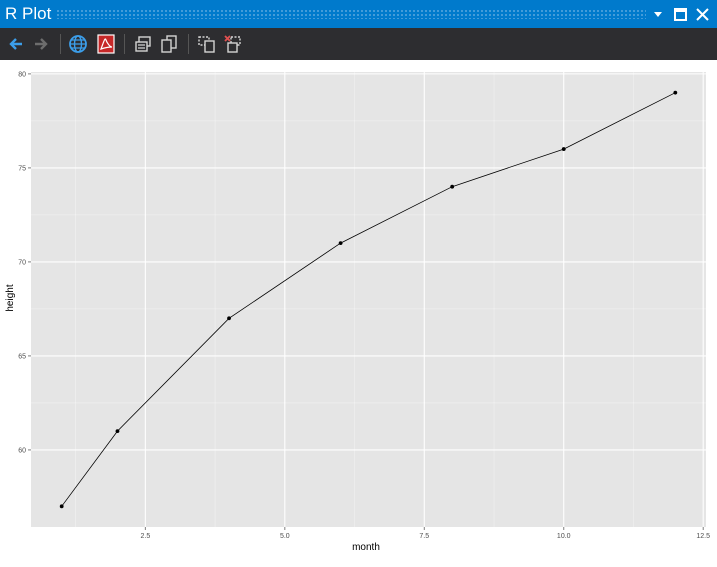  I want to click on plot-toolbar, so click(358, 44).